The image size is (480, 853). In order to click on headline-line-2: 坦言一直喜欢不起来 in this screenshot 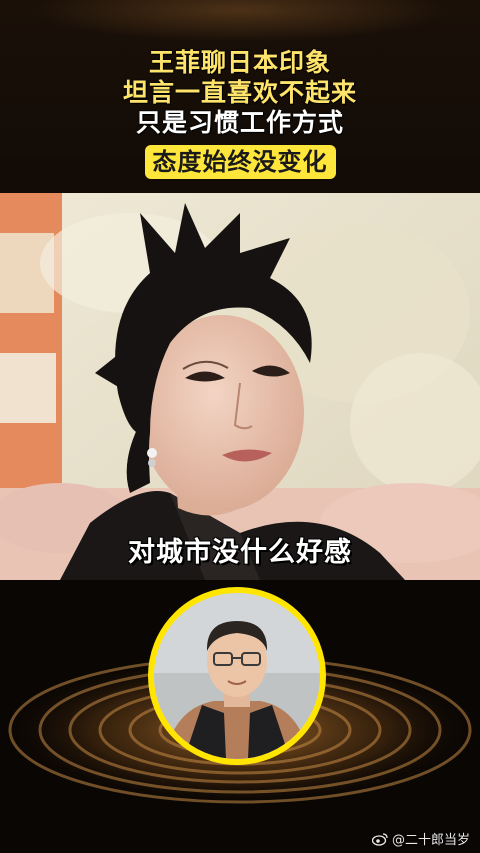, I will do `click(239, 92)`.